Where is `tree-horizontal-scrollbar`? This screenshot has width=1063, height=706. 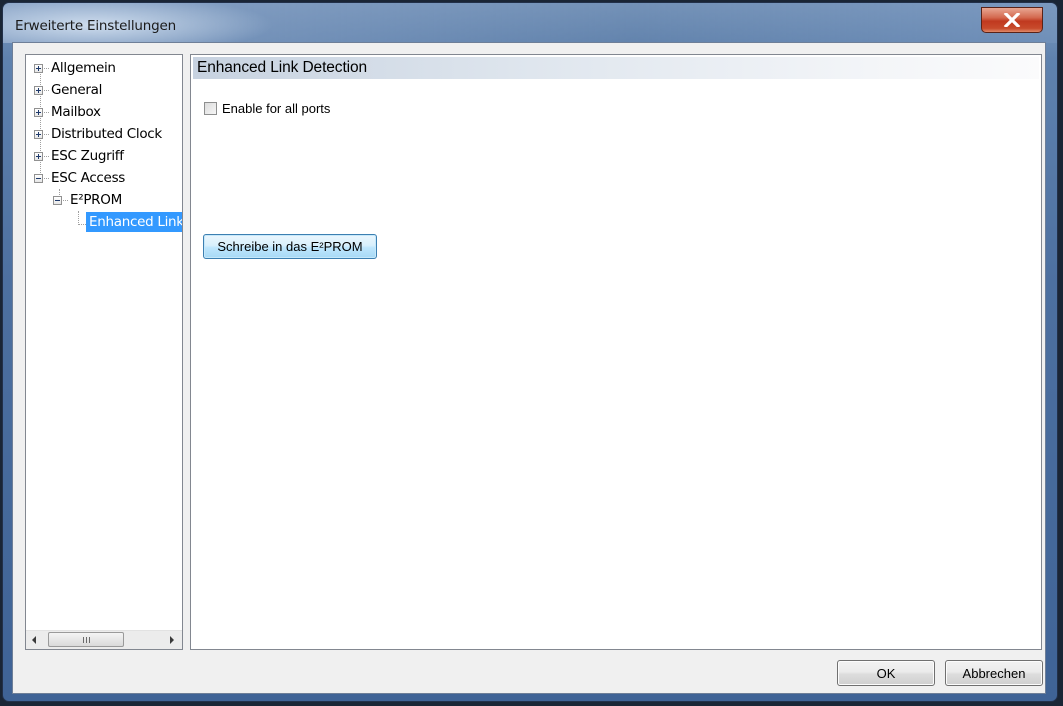
tree-horizontal-scrollbar is located at coordinates (104, 639).